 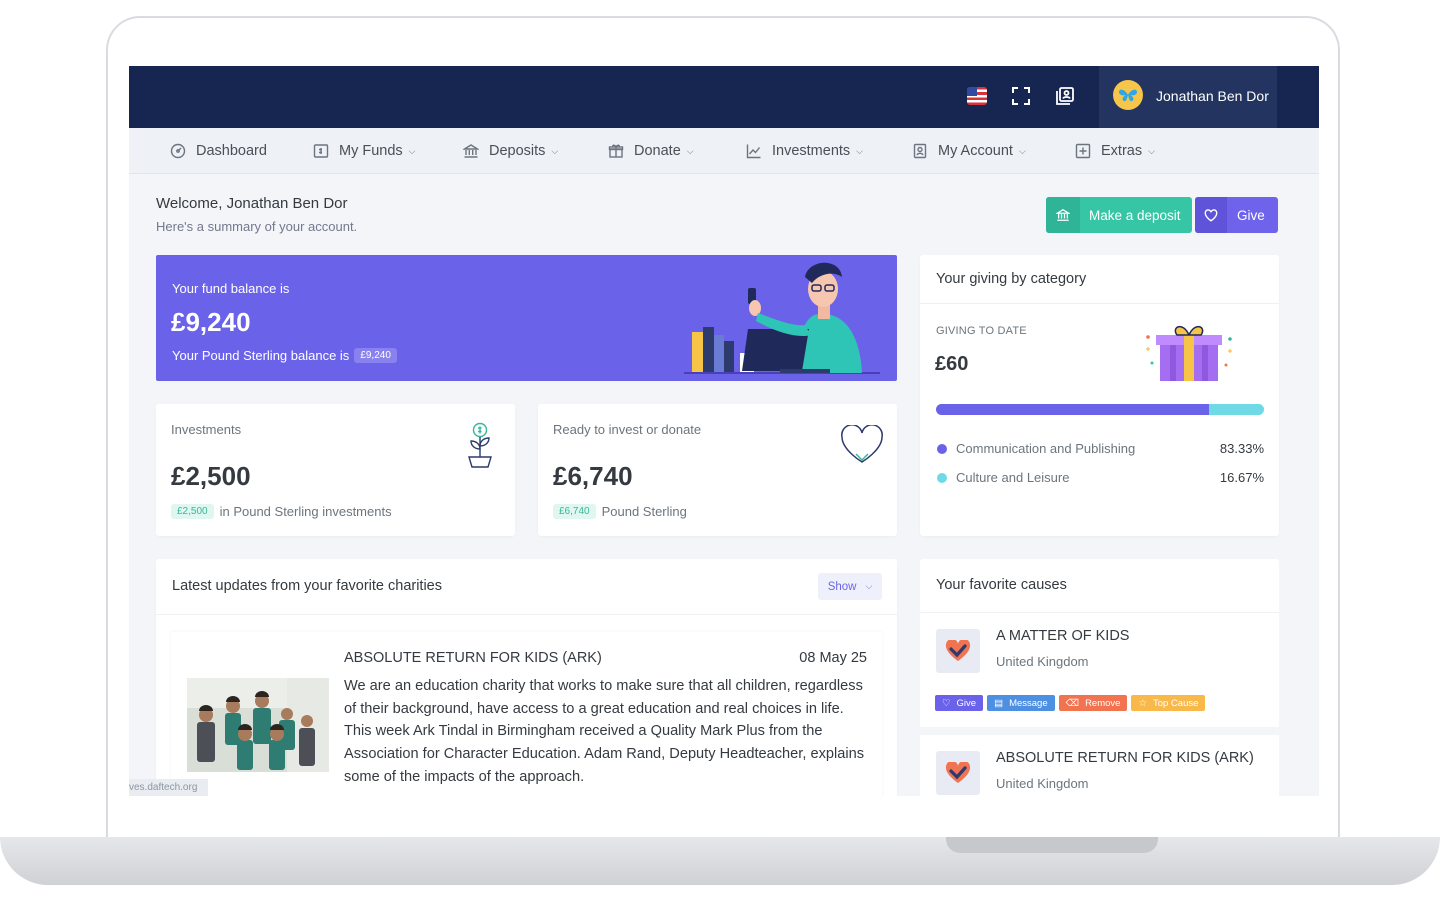 I want to click on page-title: Welcome, Jonathan Ben Dor, so click(x=252, y=203).